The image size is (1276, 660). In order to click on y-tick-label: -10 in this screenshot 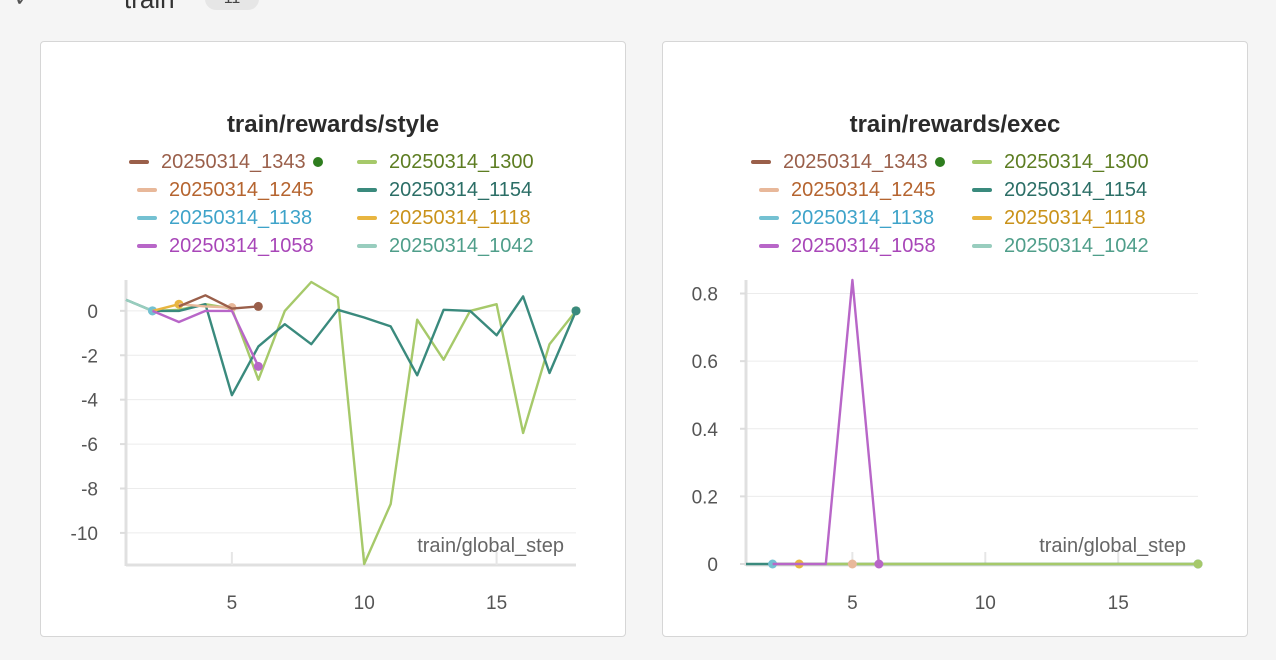, I will do `click(84, 534)`.